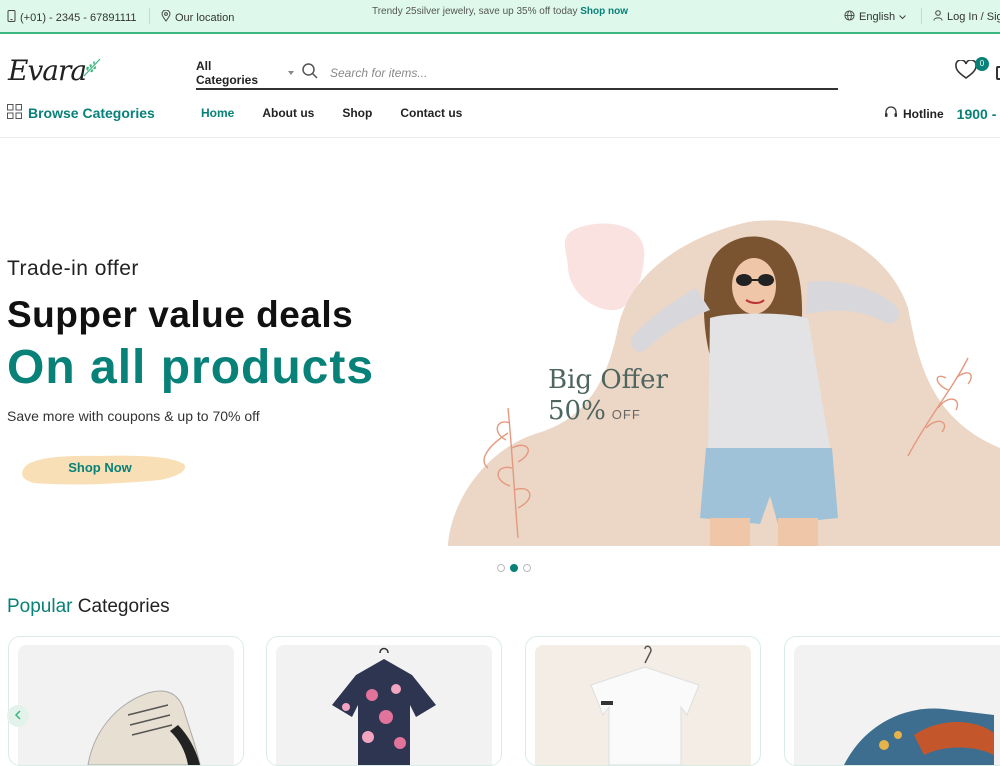 This screenshot has width=1000, height=766. I want to click on promo-shop-link: Shop now, so click(604, 11).